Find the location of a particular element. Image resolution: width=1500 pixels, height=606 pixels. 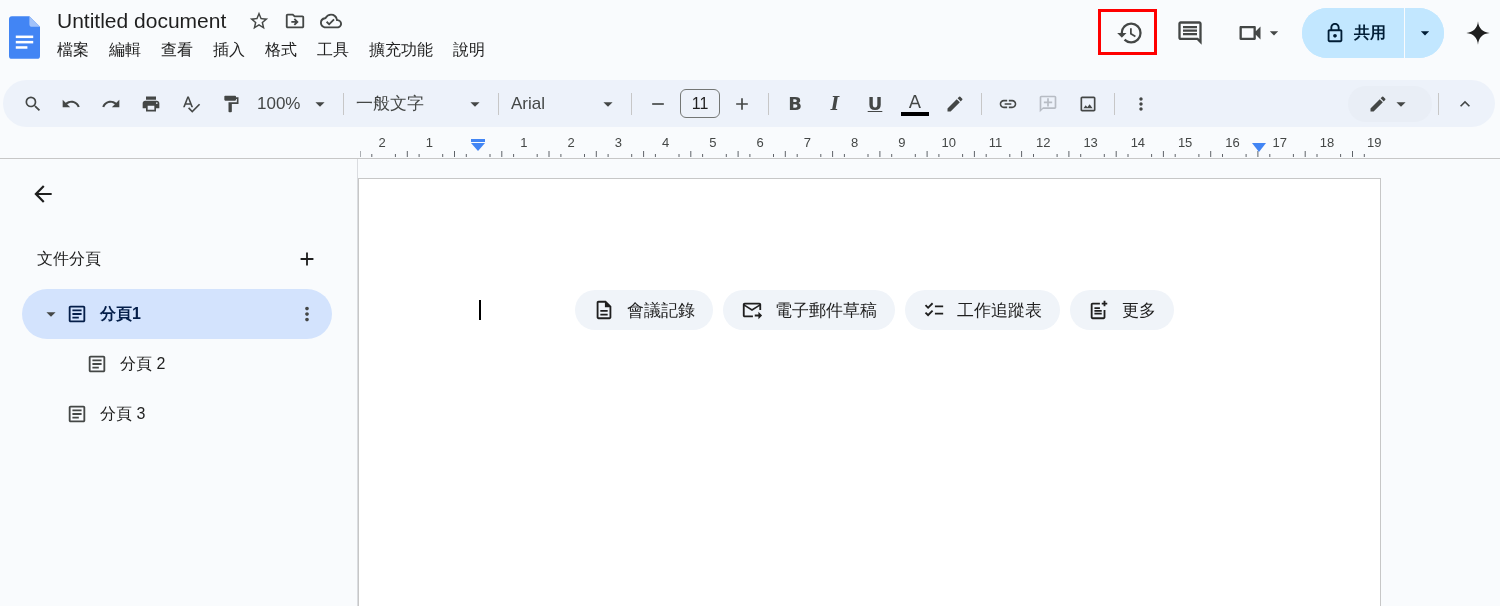

ruler-number: 16 is located at coordinates (1232, 142).